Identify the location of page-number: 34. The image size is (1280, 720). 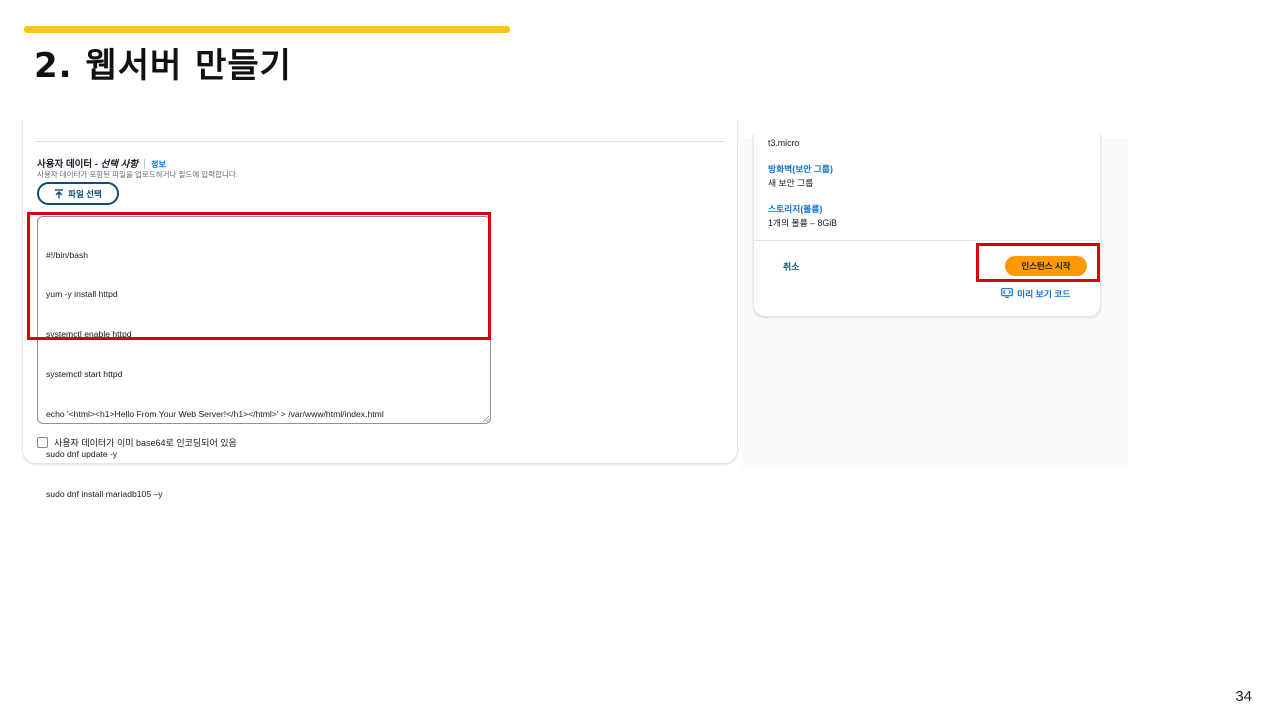
(1243, 696).